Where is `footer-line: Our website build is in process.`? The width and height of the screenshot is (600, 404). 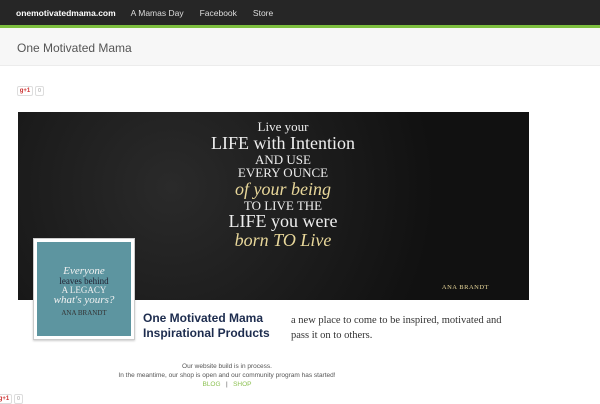
footer-line: Our website build is in process. is located at coordinates (227, 366).